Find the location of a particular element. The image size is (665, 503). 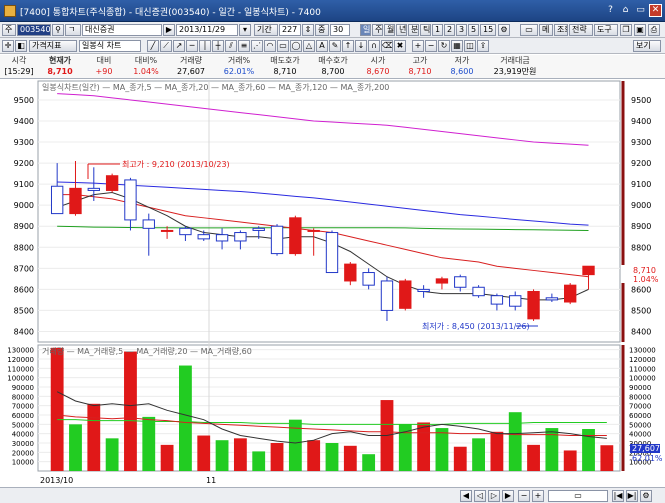

zoom-out-small-icon: − is located at coordinates (524, 496).